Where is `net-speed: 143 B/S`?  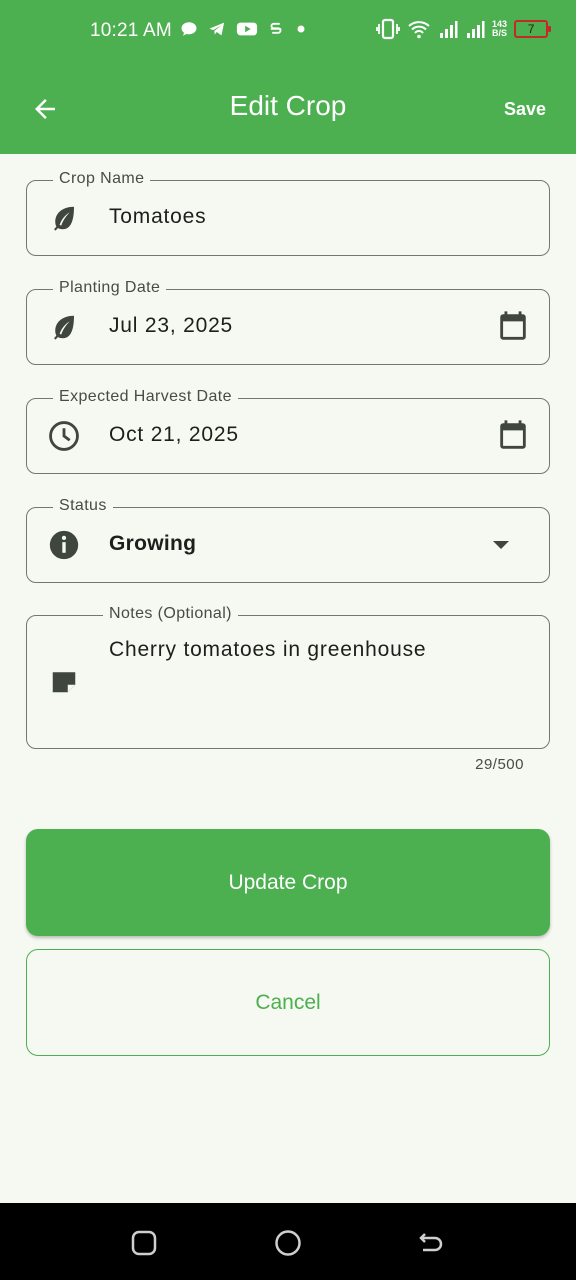
net-speed: 143 B/S is located at coordinates (499, 29).